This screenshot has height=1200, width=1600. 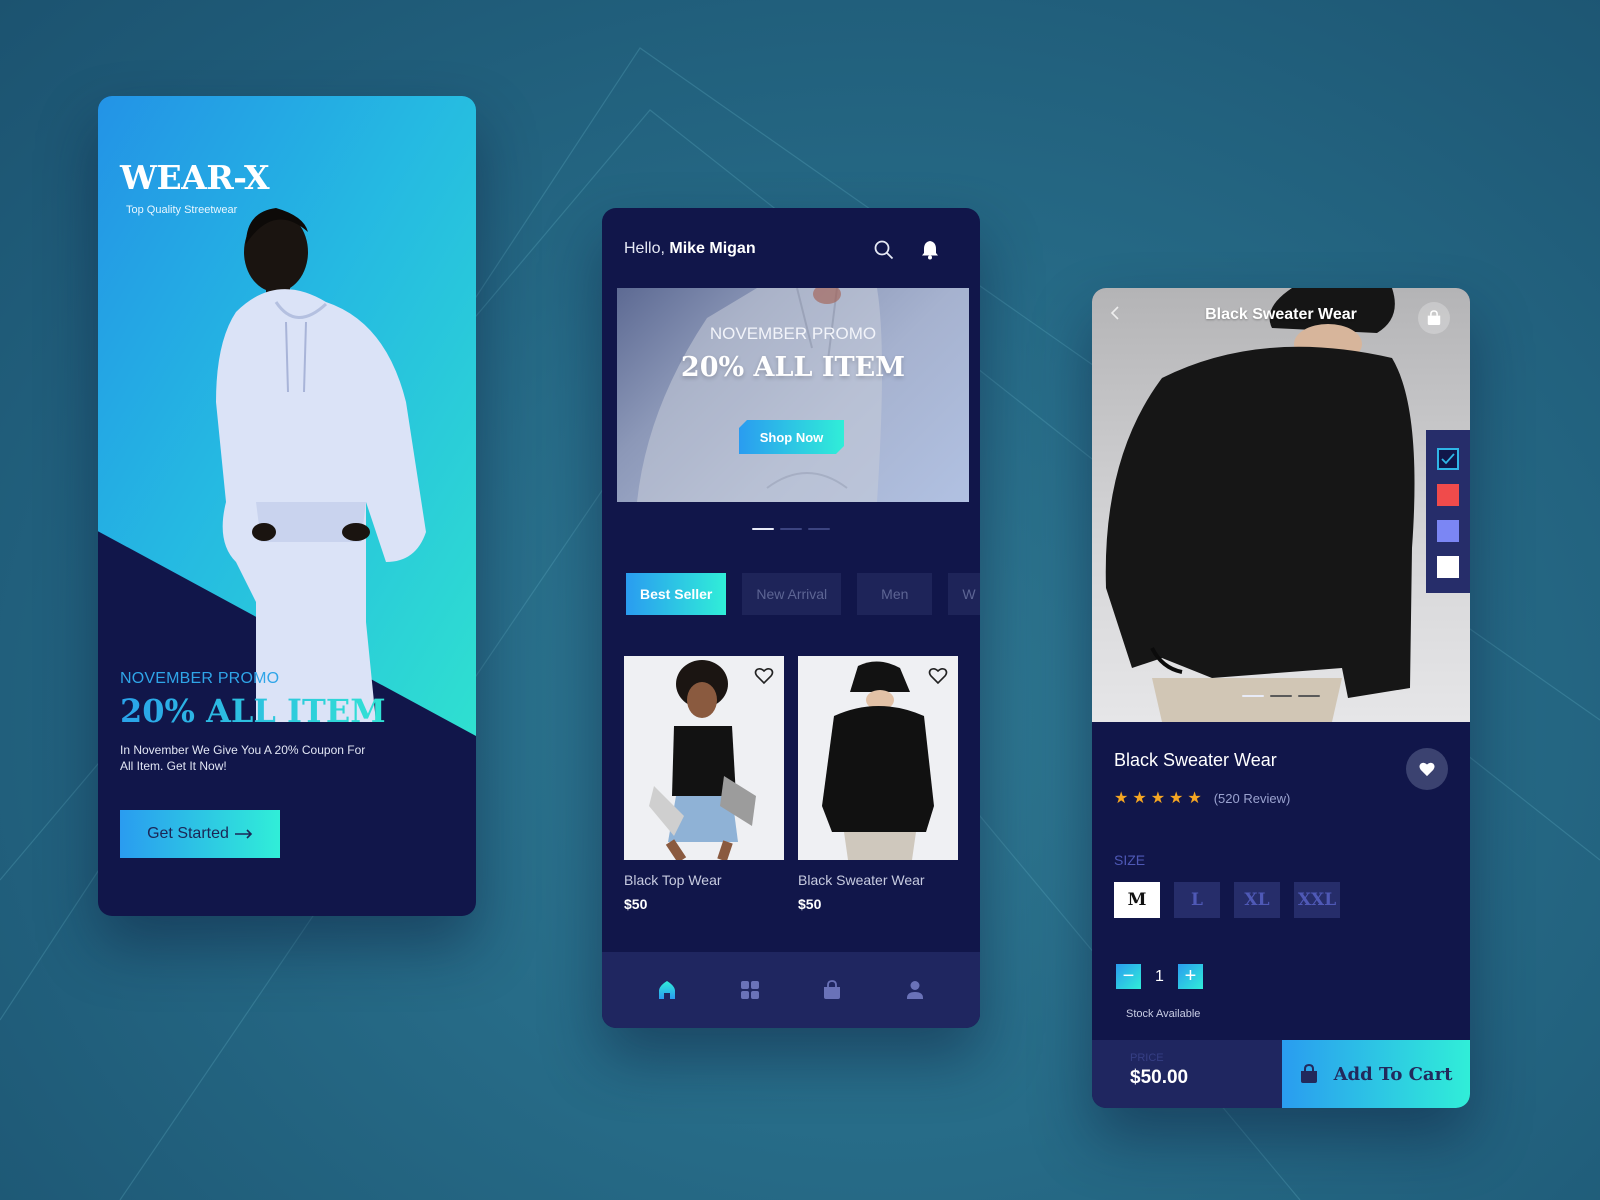 I want to click on bell-icon, so click(x=930, y=250).